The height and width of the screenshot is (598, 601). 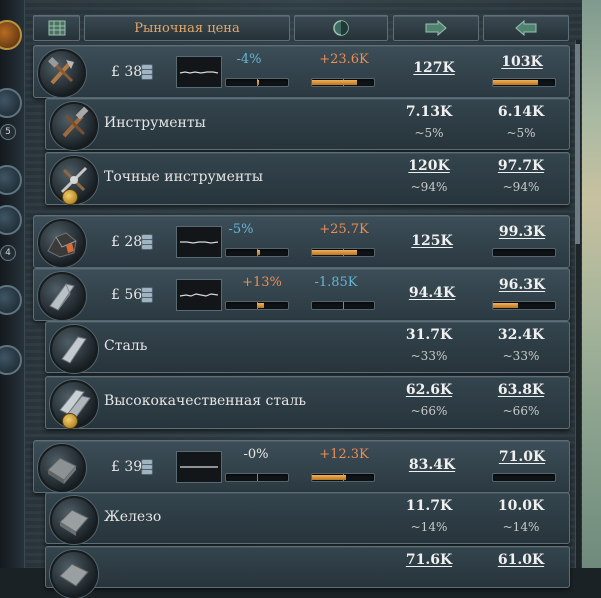 I want to click on consumption-value: 32.4K, so click(x=521, y=335).